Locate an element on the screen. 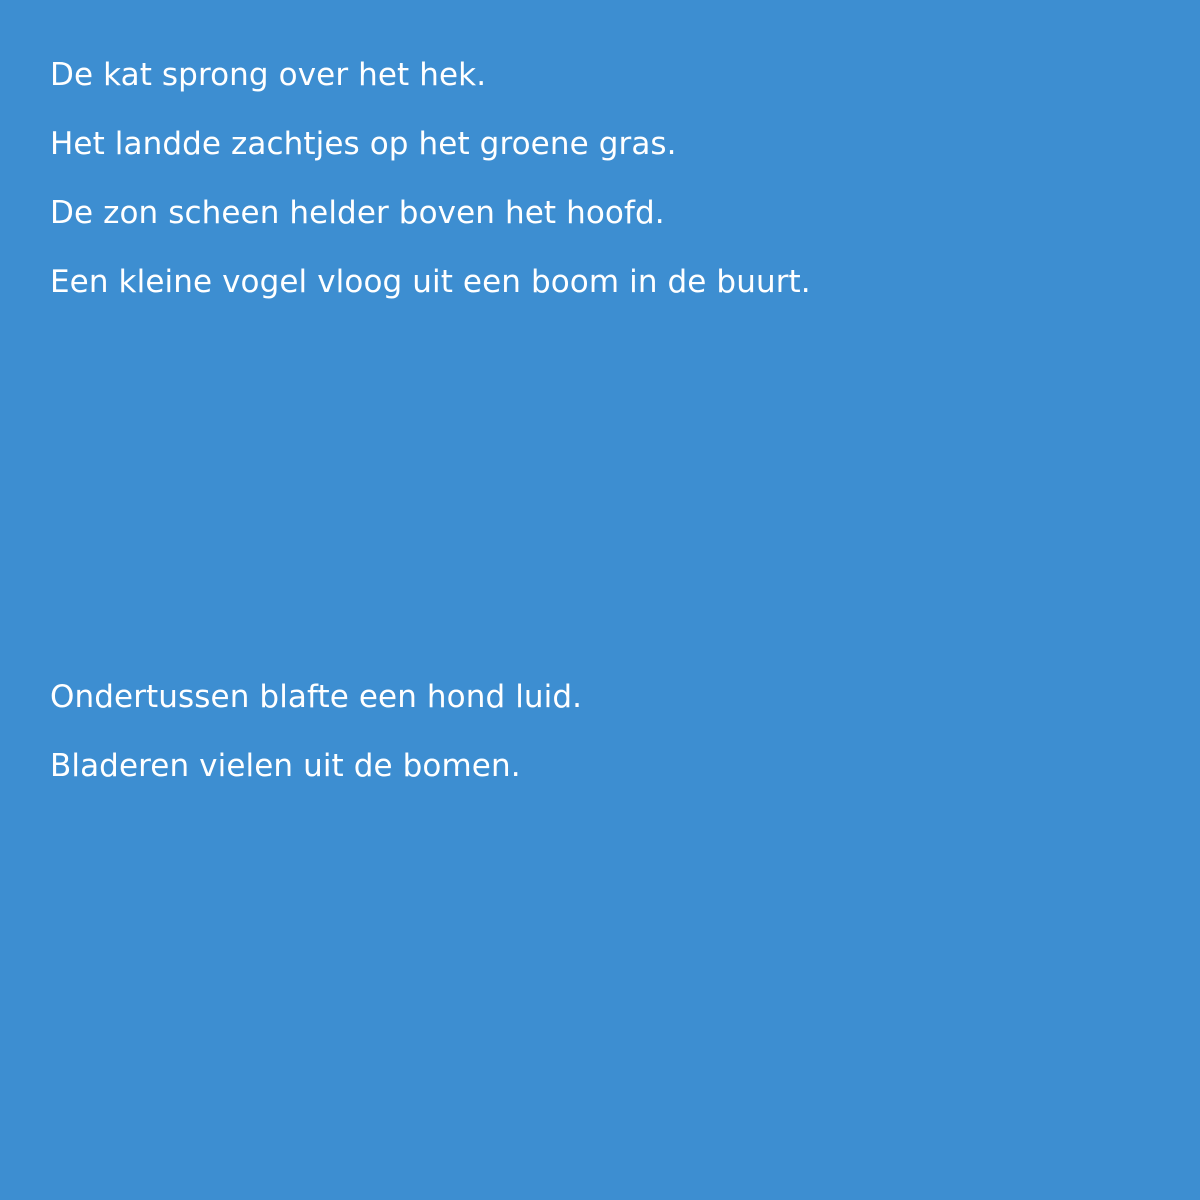 This screenshot has height=1200, width=1200. text-line: De zon scheen helder boven het hoofd. is located at coordinates (357, 213).